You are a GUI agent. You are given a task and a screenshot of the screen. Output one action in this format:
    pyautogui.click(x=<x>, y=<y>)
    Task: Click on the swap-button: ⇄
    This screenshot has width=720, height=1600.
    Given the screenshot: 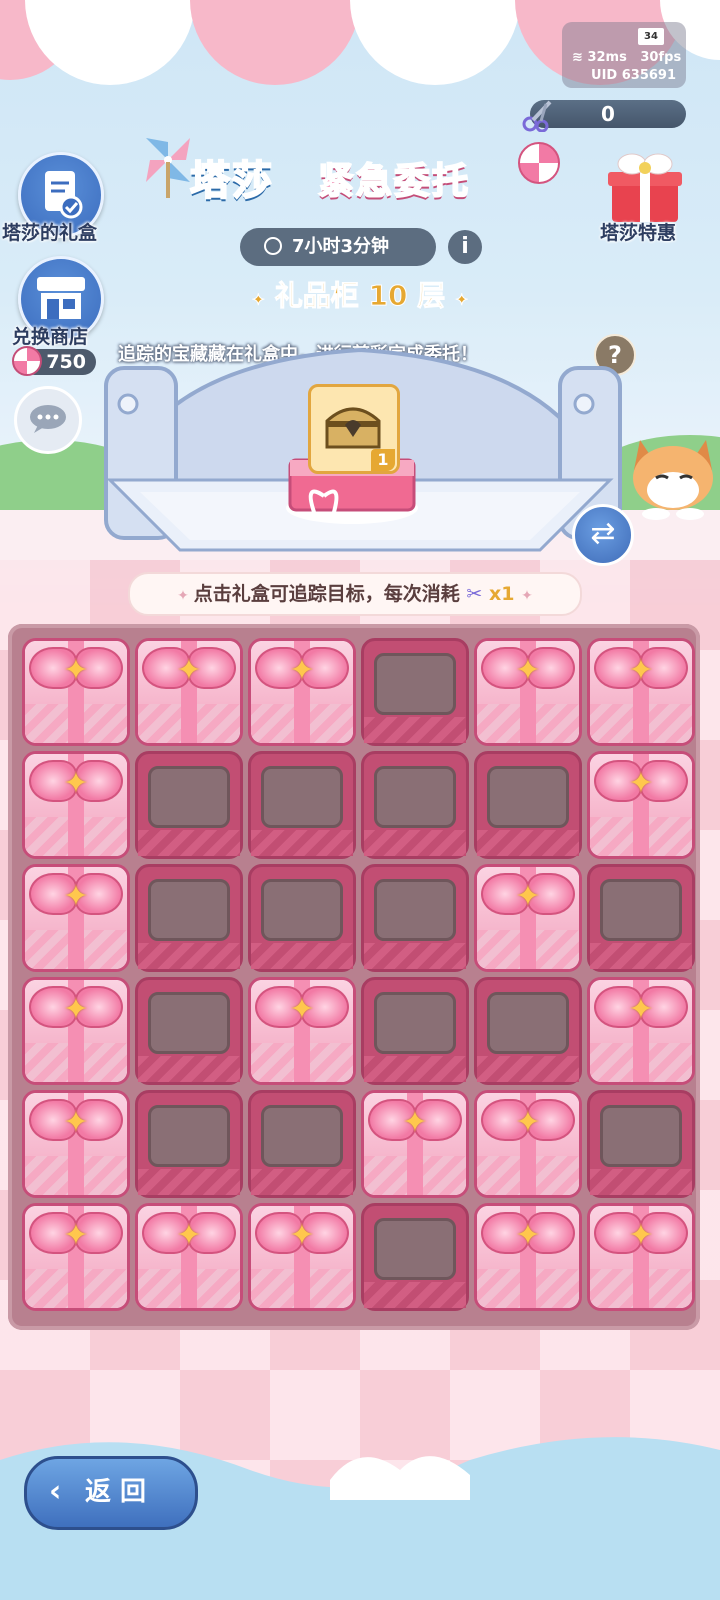 What is the action you would take?
    pyautogui.click(x=603, y=535)
    